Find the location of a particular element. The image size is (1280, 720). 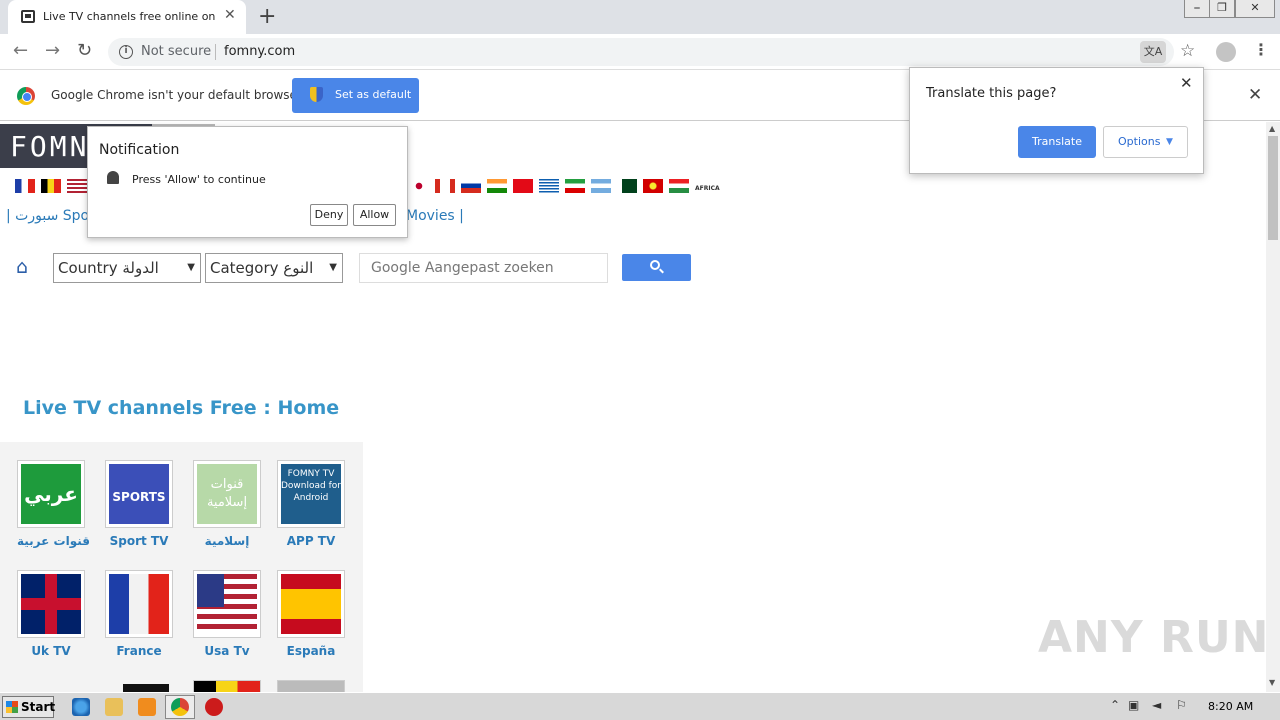

nav-link-movies: Movies | is located at coordinates (435, 216).